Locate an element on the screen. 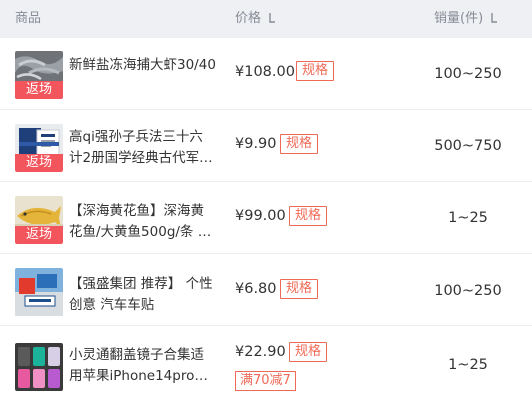 Image resolution: width=532 pixels, height=405 pixels. product-title: 新鲜盐冻海捕大虾30/40 is located at coordinates (142, 65).